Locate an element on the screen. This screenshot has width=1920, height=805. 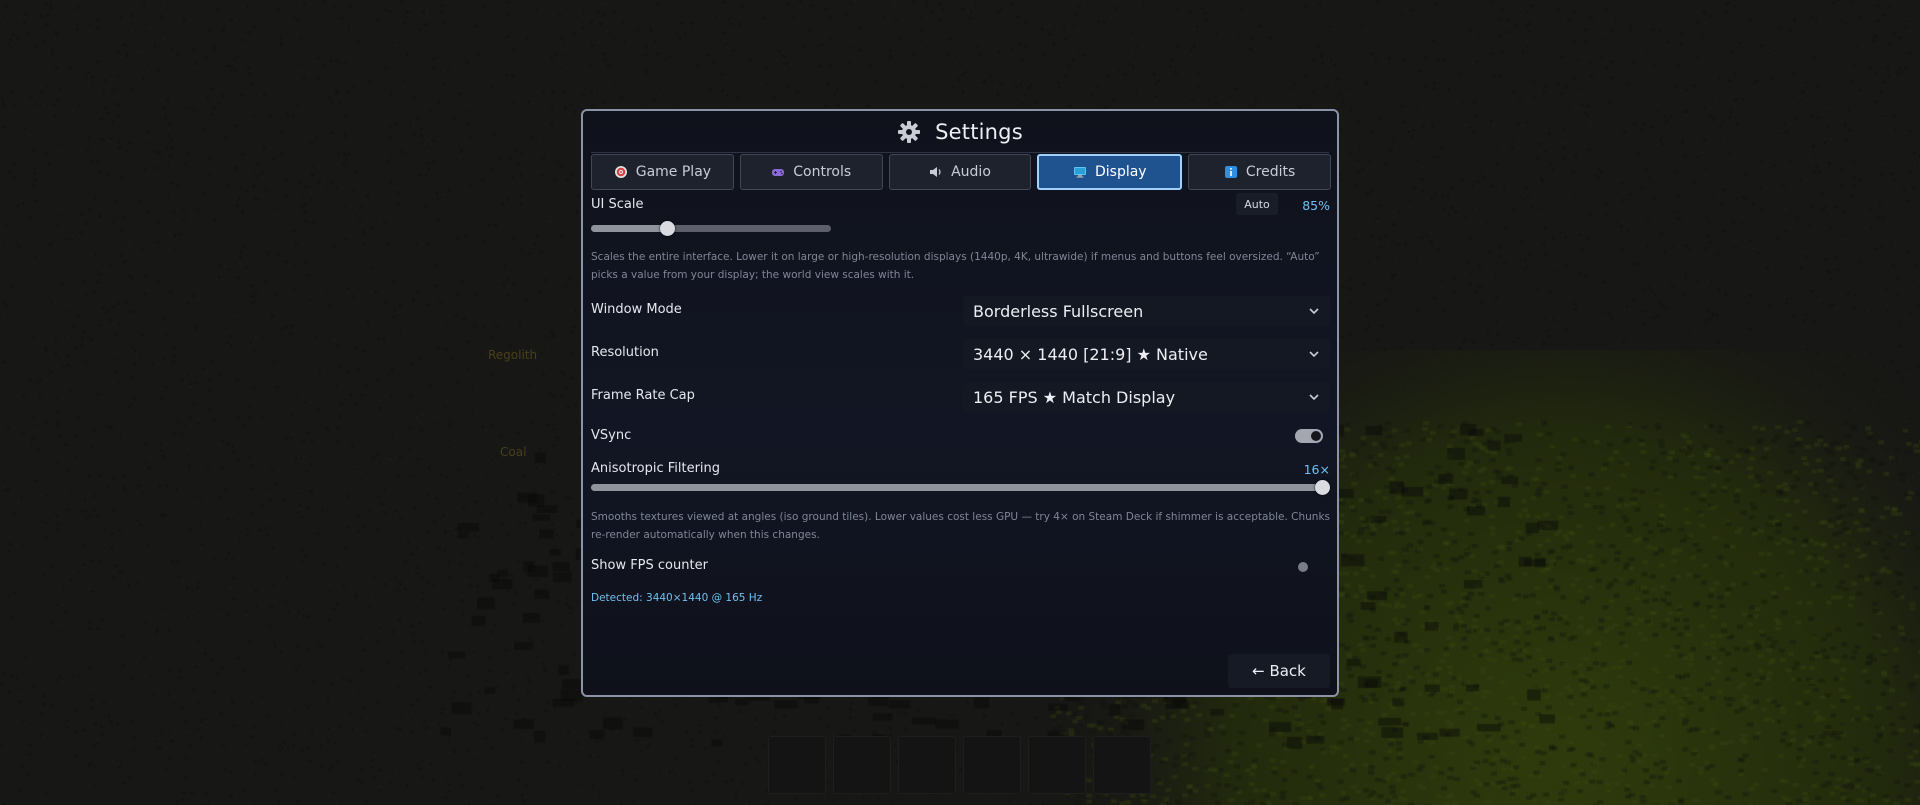
frame-rate-cap-label: Frame Rate Cap is located at coordinates (643, 395).